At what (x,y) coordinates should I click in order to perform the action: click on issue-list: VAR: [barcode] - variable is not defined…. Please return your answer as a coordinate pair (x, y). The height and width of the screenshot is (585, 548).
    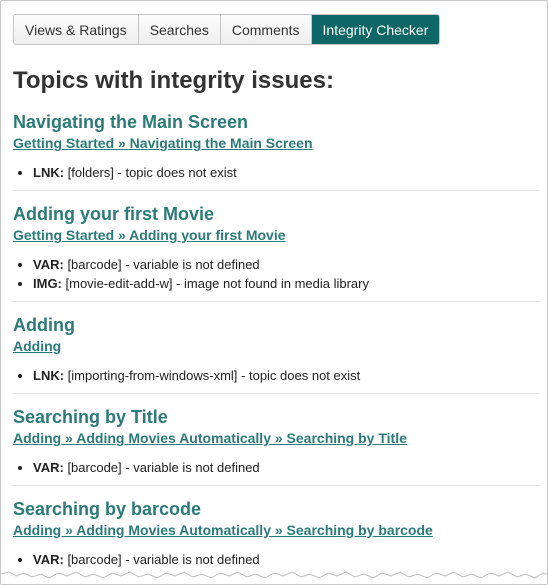
    Looking at the image, I should click on (276, 274).